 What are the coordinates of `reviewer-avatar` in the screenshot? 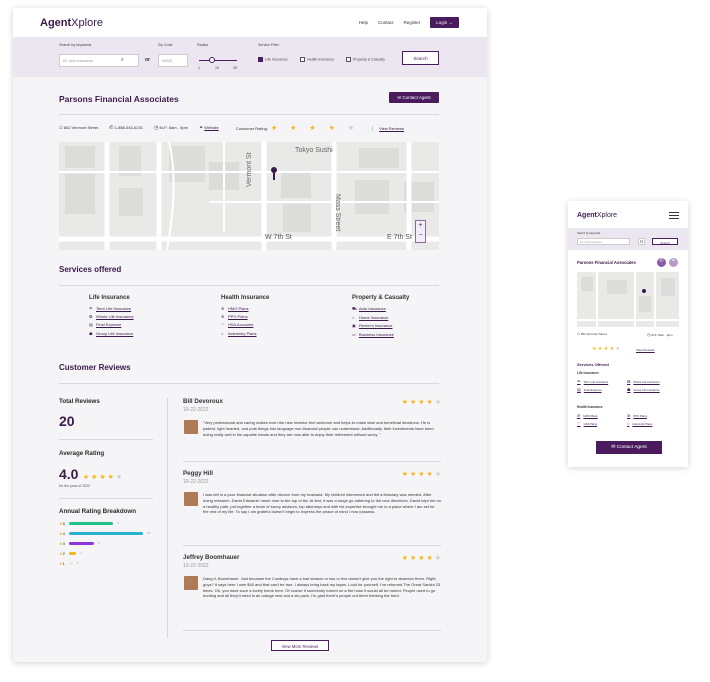 It's located at (191, 427).